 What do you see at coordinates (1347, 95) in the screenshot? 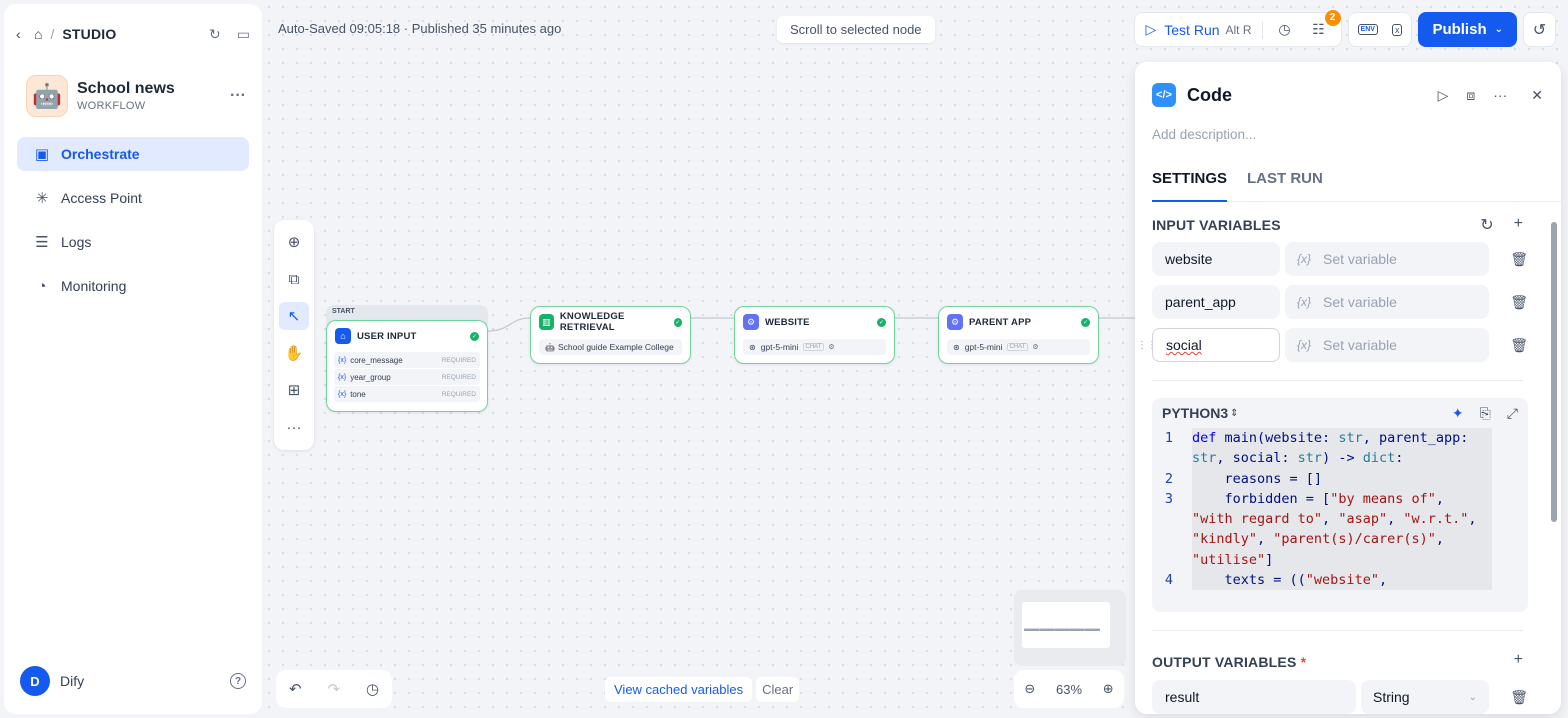
I see `panel-header: </> Code ▷ ⧈ ··· ✕` at bounding box center [1347, 95].